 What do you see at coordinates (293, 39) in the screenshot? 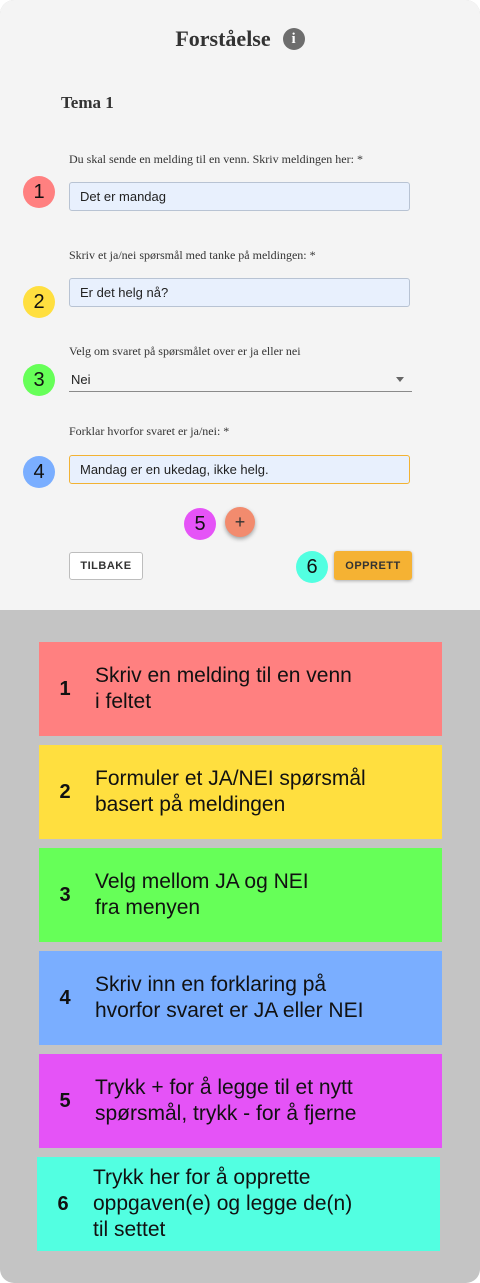
I see `info-icon: i` at bounding box center [293, 39].